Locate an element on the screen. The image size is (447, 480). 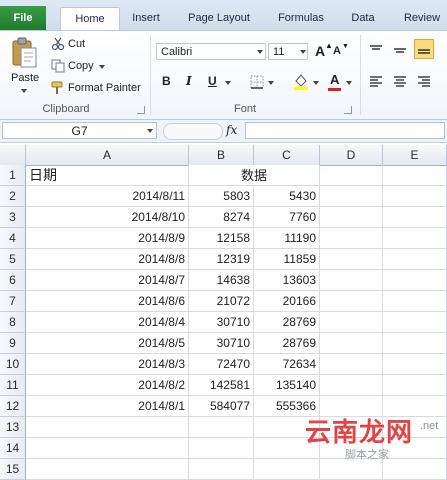
cell-b1: 数据 is located at coordinates (254, 175).